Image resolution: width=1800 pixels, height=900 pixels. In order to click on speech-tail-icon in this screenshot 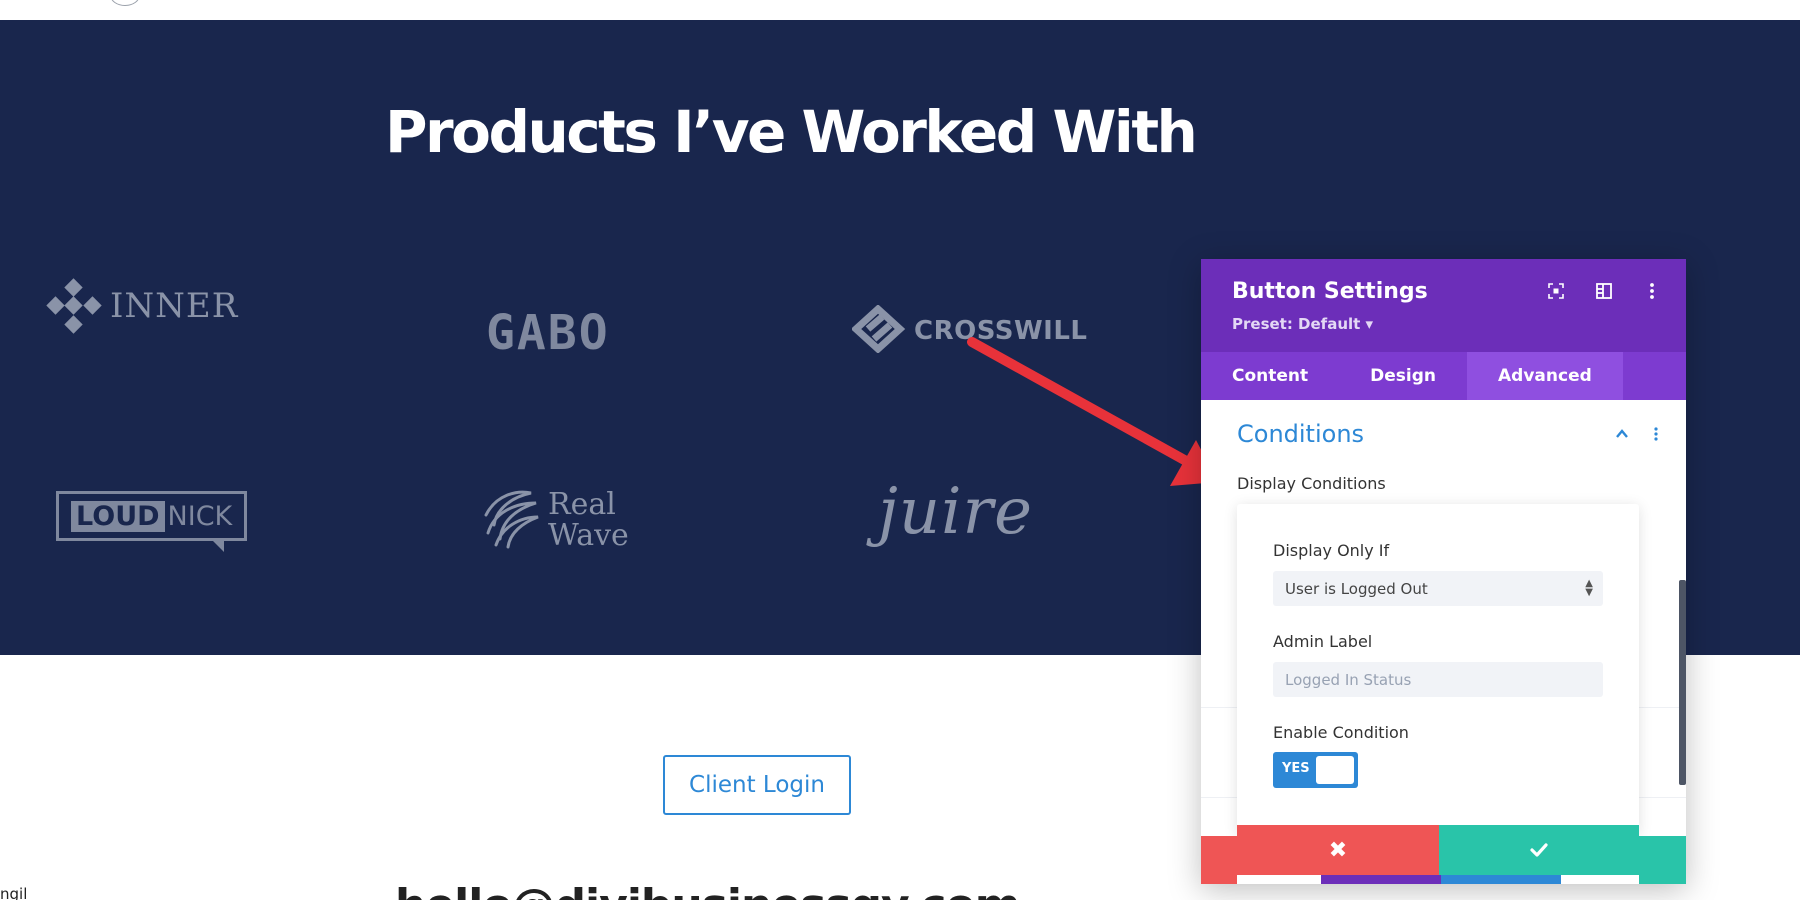, I will do `click(217, 545)`.